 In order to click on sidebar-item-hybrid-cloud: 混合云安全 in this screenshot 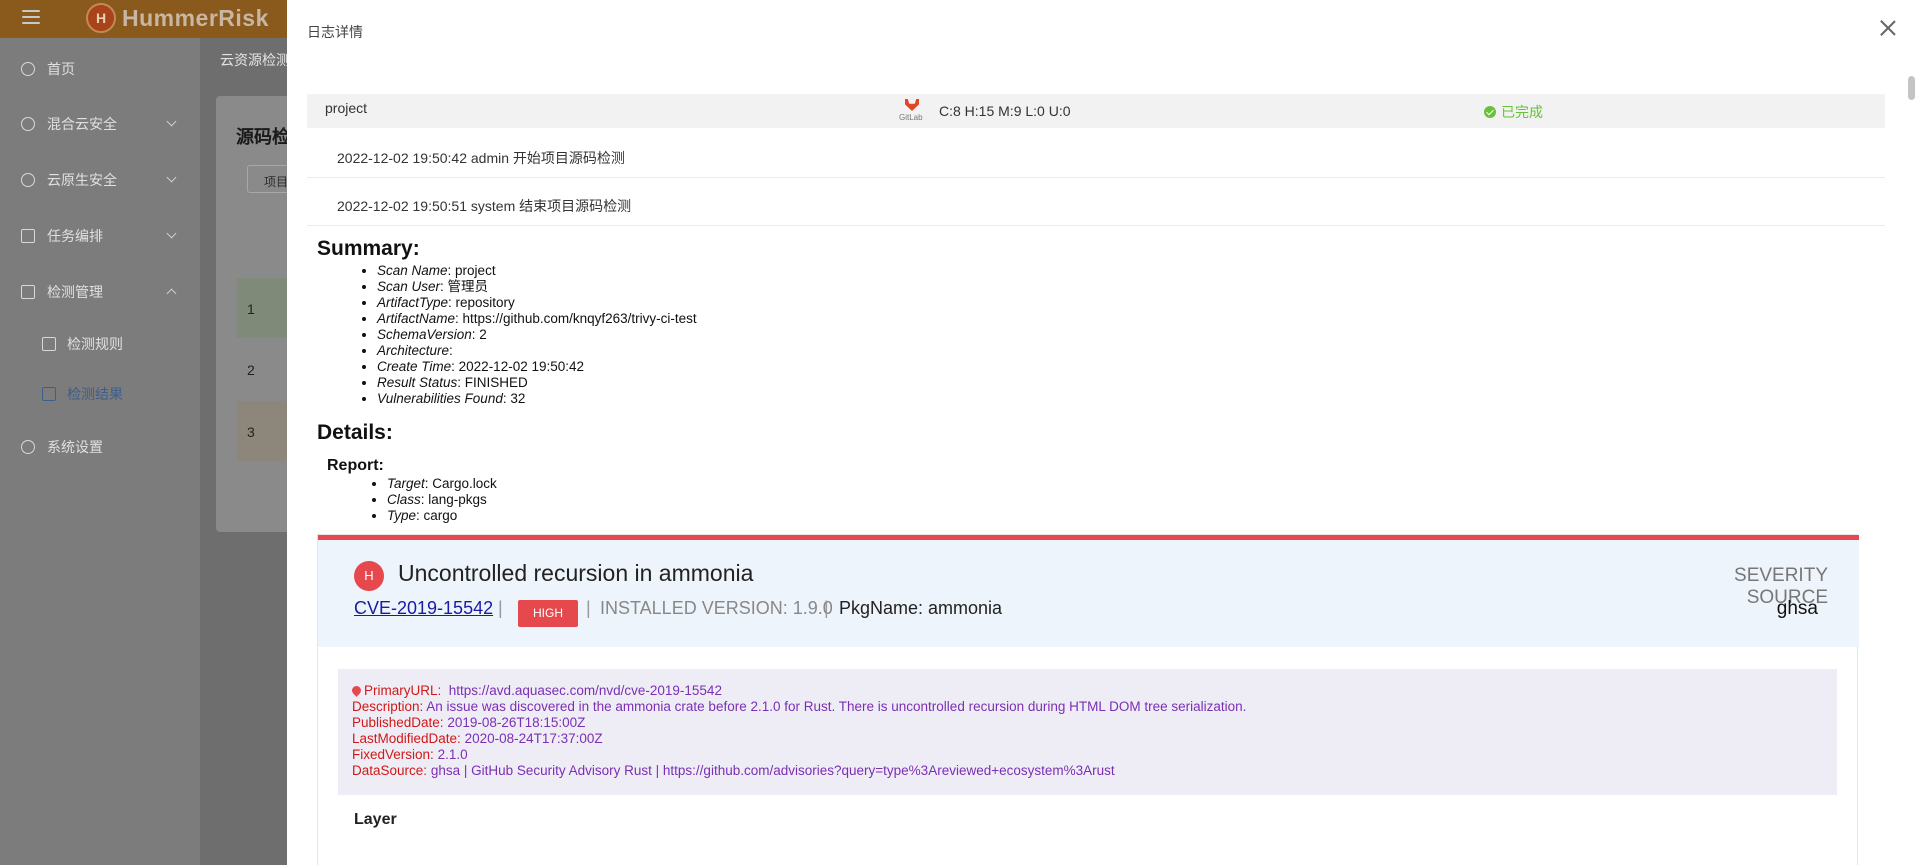, I will do `click(100, 124)`.